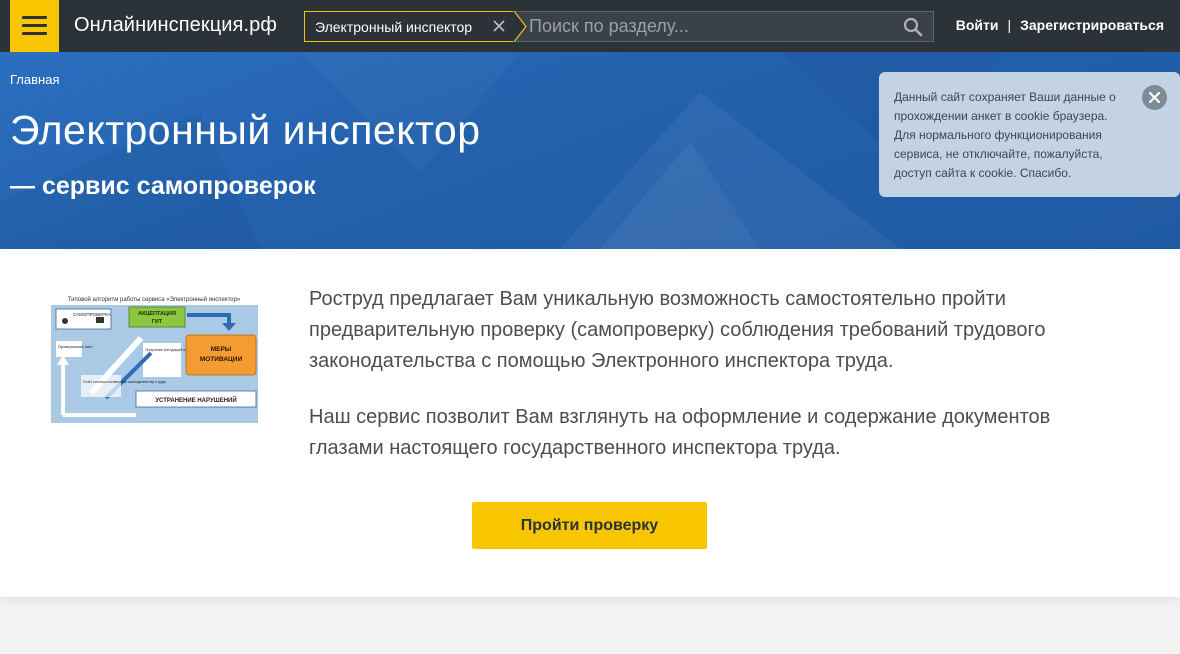 Image resolution: width=1180 pixels, height=654 pixels. I want to click on search-icon, so click(913, 27).